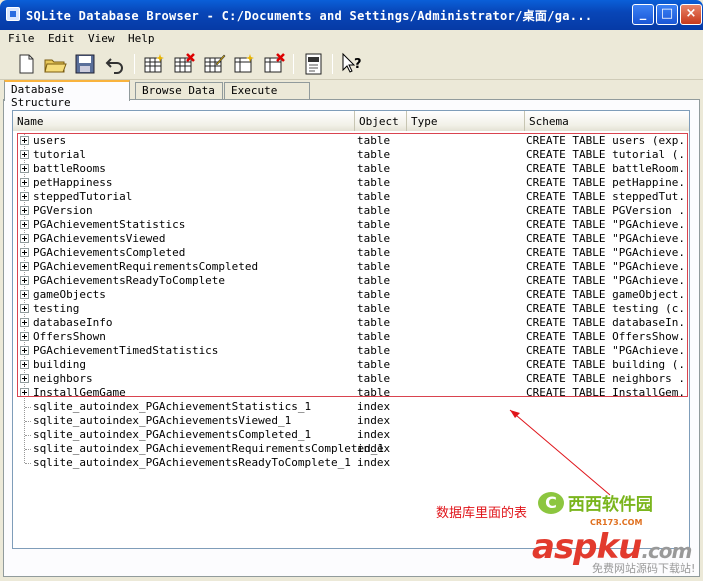 The height and width of the screenshot is (581, 703). Describe the element at coordinates (101, 38) in the screenshot. I see `menu-view: View` at that location.